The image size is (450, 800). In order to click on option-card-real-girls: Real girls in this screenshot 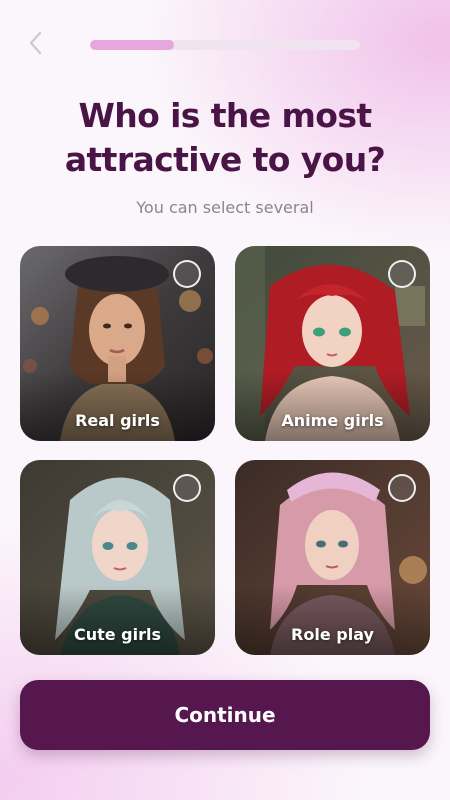, I will do `click(117, 343)`.